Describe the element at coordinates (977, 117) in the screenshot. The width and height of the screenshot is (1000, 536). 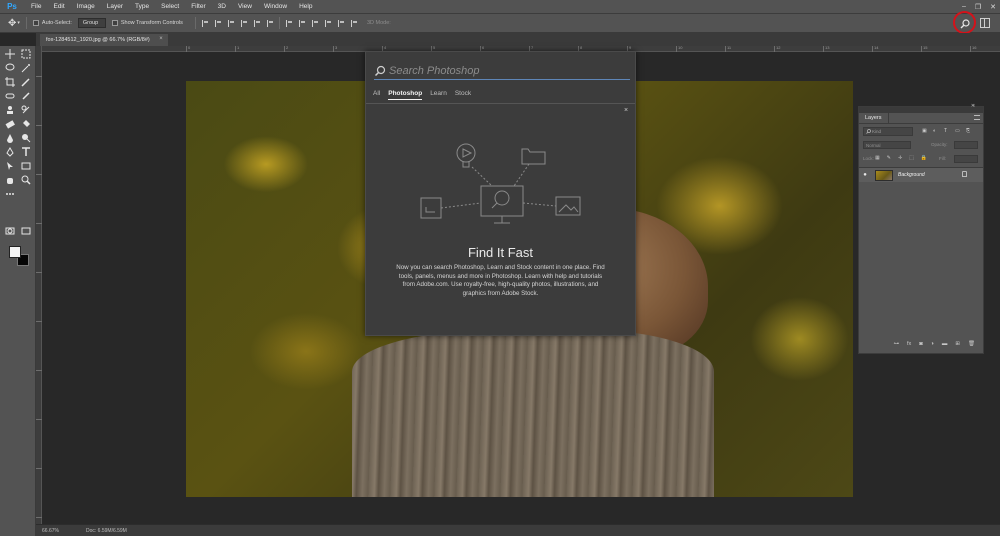
I see `panel-menu-icon` at that location.